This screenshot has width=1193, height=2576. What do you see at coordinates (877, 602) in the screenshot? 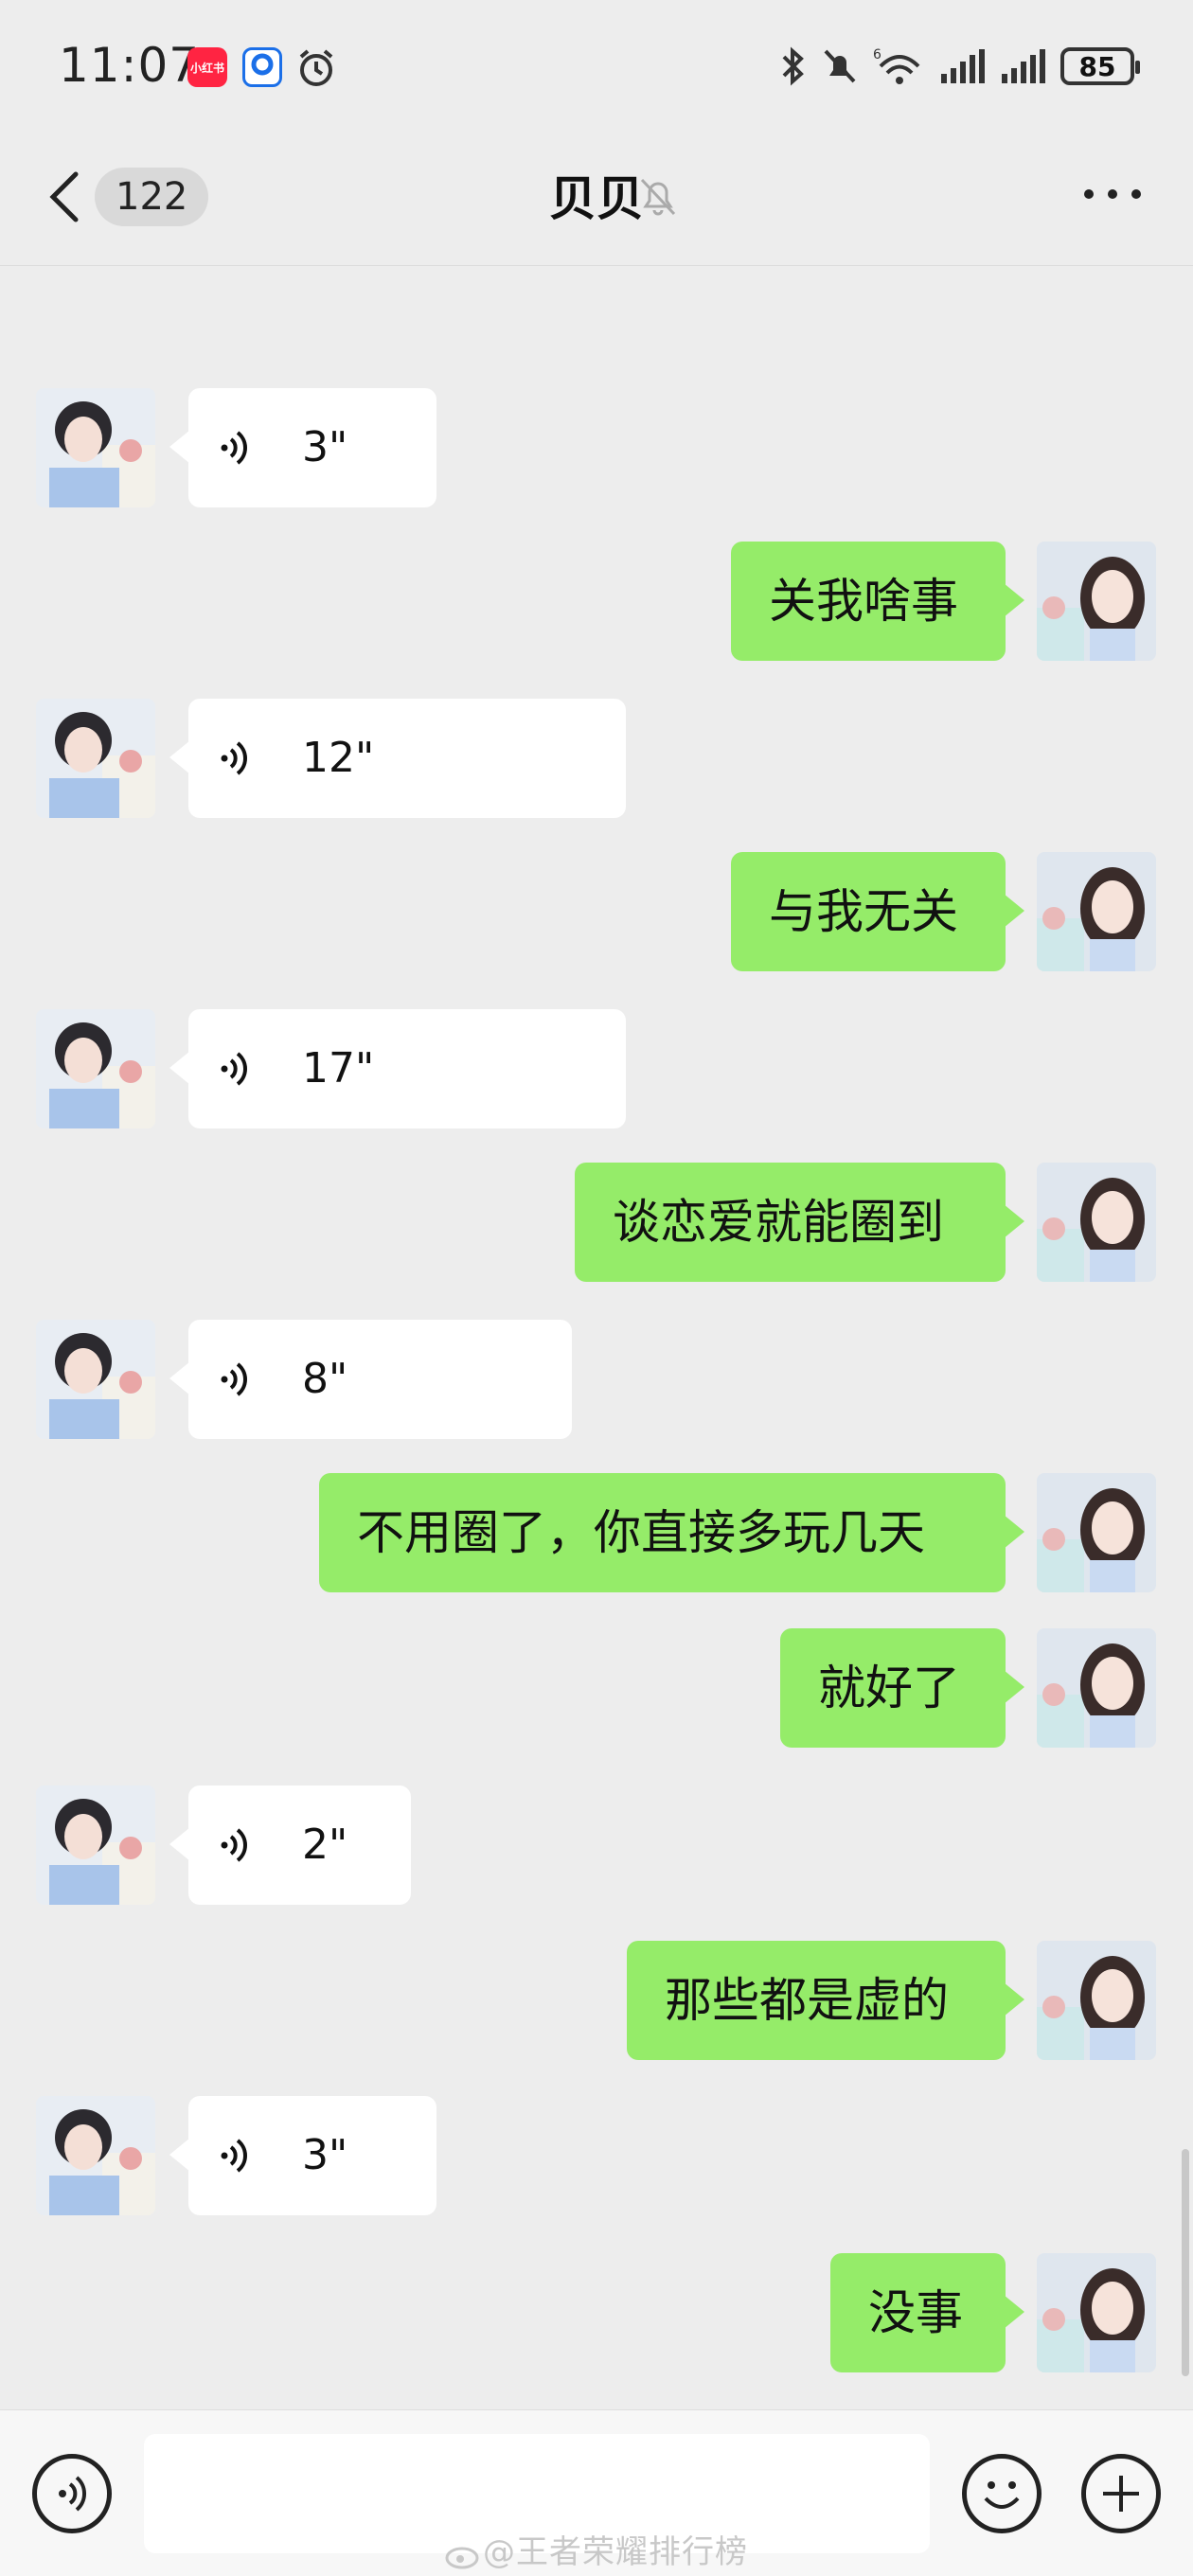
I see `text-message-bubble: 关我啥事` at bounding box center [877, 602].